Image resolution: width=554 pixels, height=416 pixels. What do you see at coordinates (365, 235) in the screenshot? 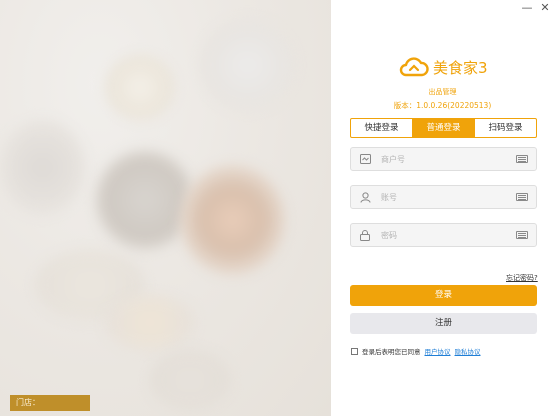
I see `lock-icon` at bounding box center [365, 235].